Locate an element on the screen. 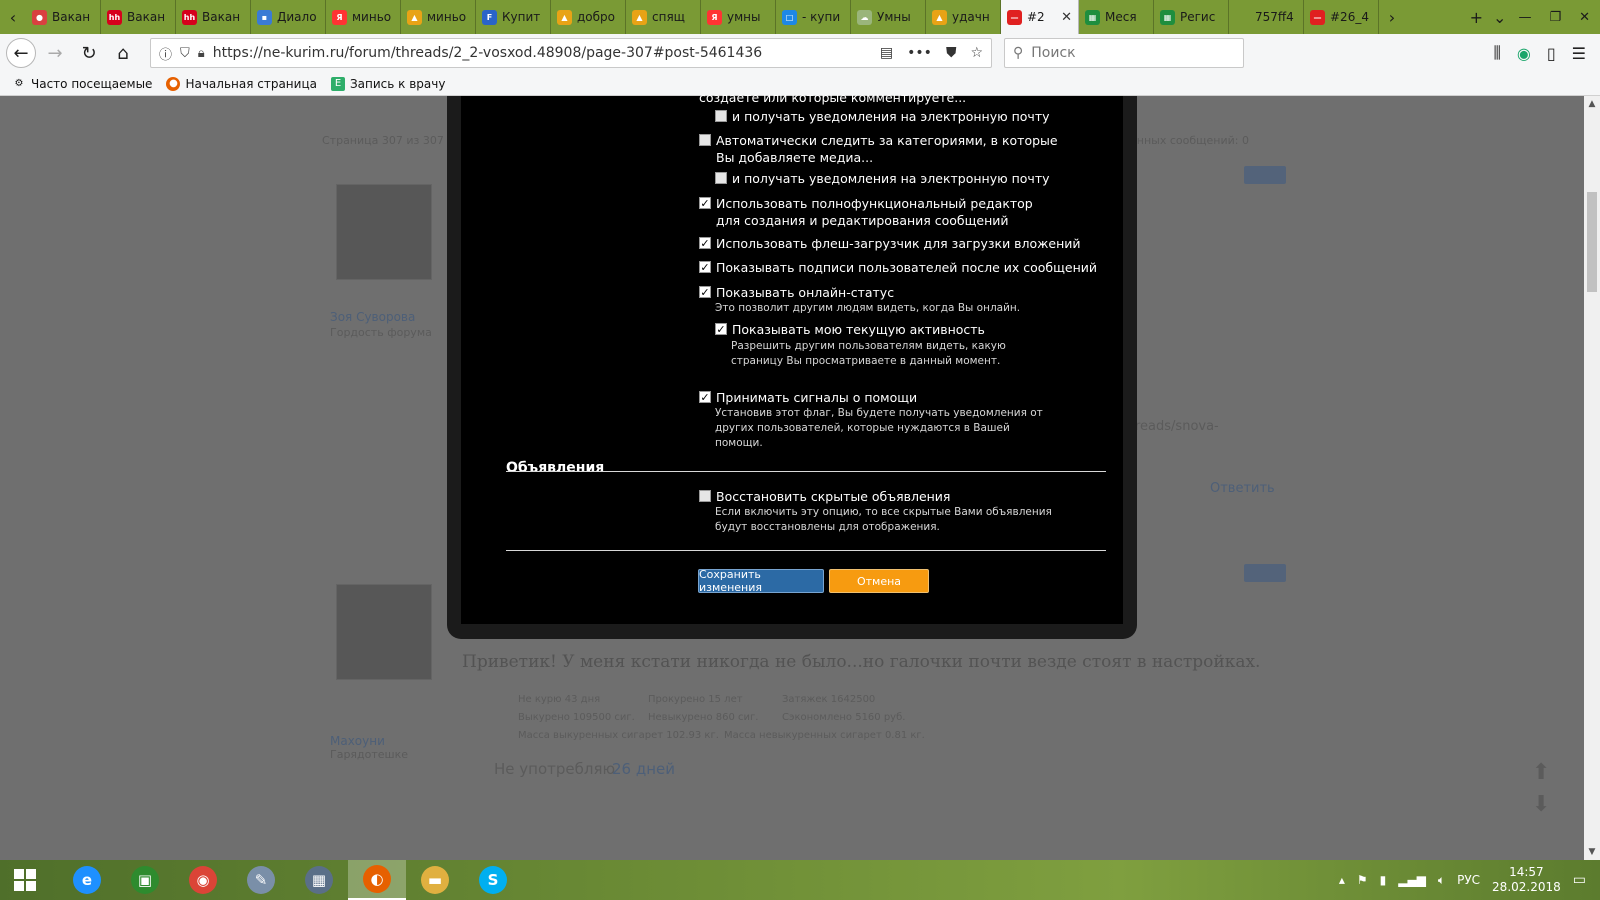 This screenshot has height=900, width=1600. battery-icon: ▮ is located at coordinates (1383, 880).